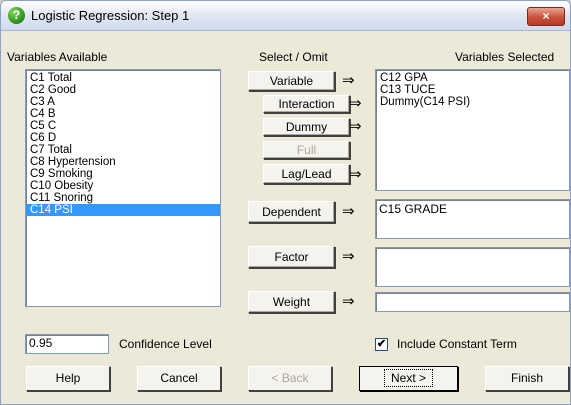  Describe the element at coordinates (505, 57) in the screenshot. I see `variables-selected-label: Variables Selected` at that location.